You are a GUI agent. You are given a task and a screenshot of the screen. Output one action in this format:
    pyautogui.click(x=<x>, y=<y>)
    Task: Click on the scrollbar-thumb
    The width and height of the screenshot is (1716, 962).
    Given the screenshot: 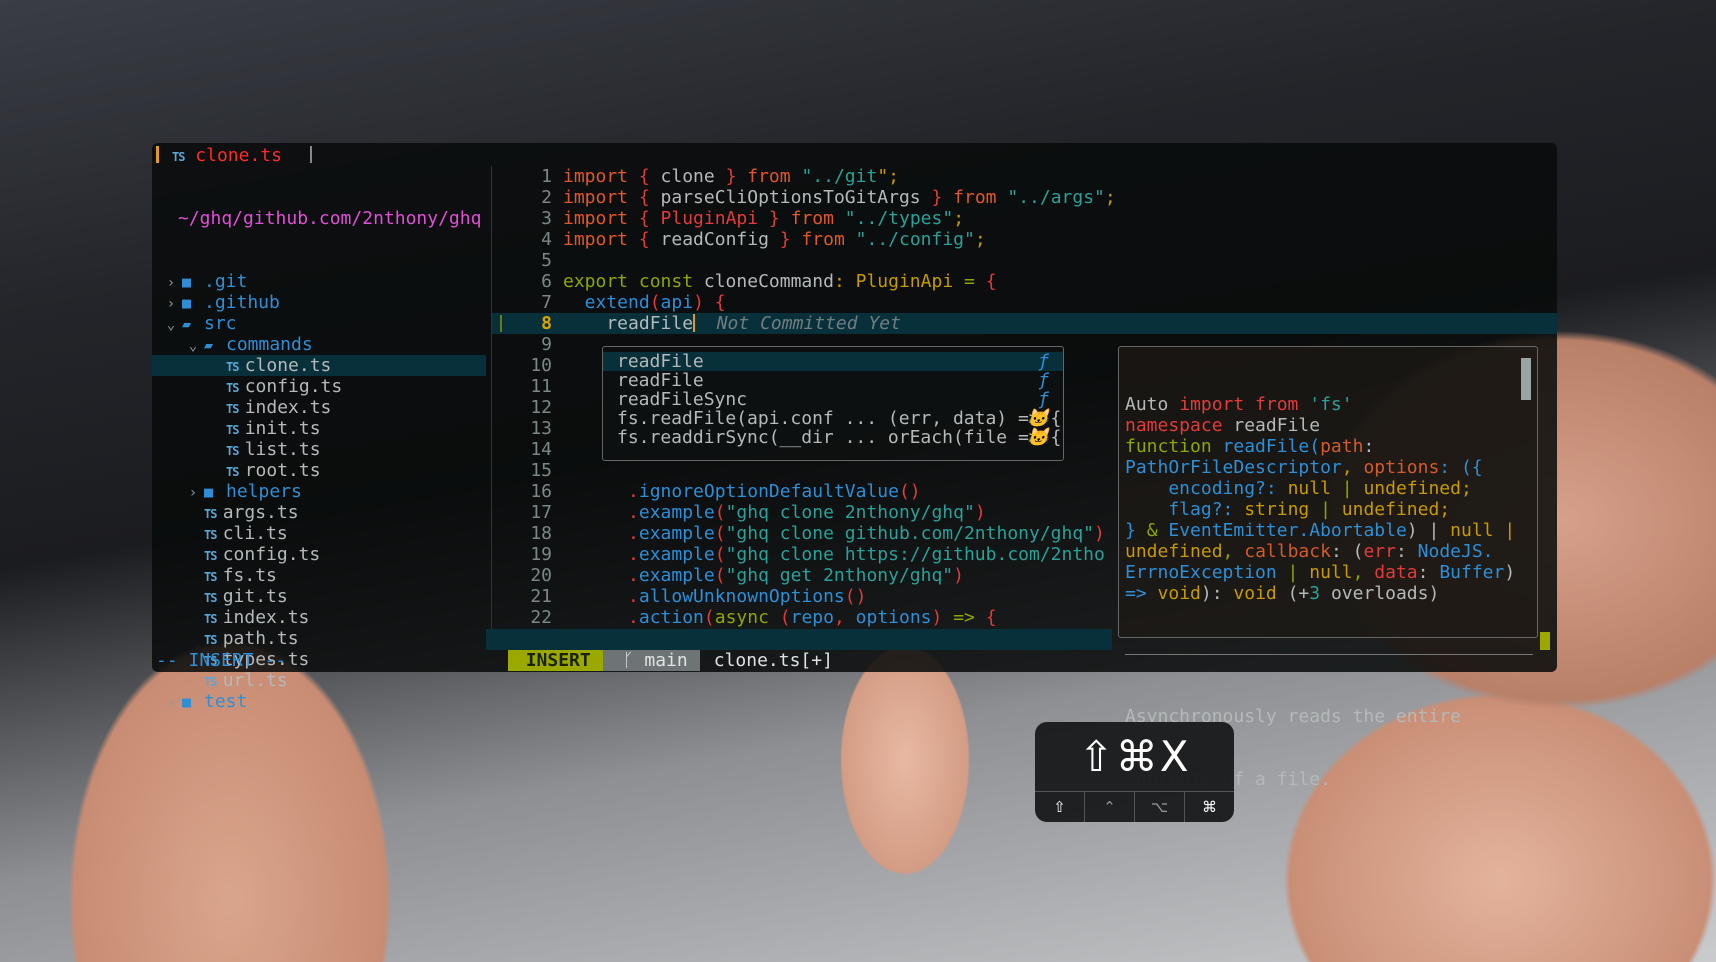 What is the action you would take?
    pyautogui.click(x=1545, y=641)
    